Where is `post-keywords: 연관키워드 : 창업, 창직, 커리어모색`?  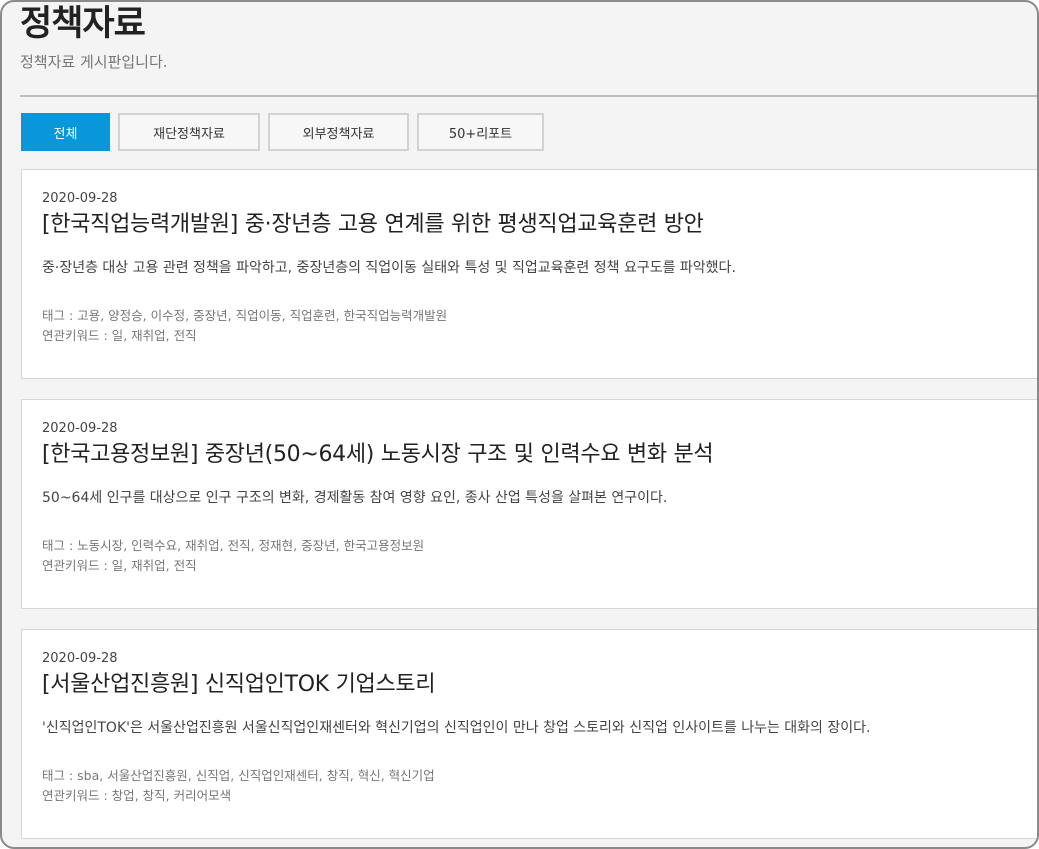
post-keywords: 연관키워드 : 창업, 창직, 커리어모색 is located at coordinates (137, 795).